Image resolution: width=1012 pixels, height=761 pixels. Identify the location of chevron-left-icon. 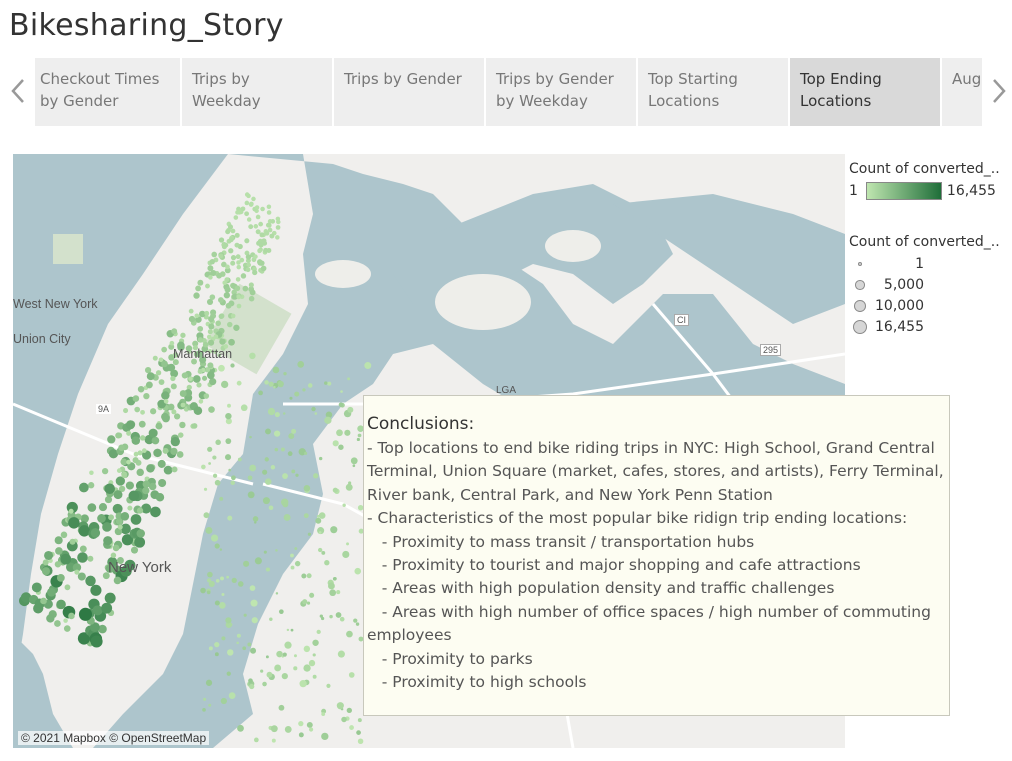
(18, 91).